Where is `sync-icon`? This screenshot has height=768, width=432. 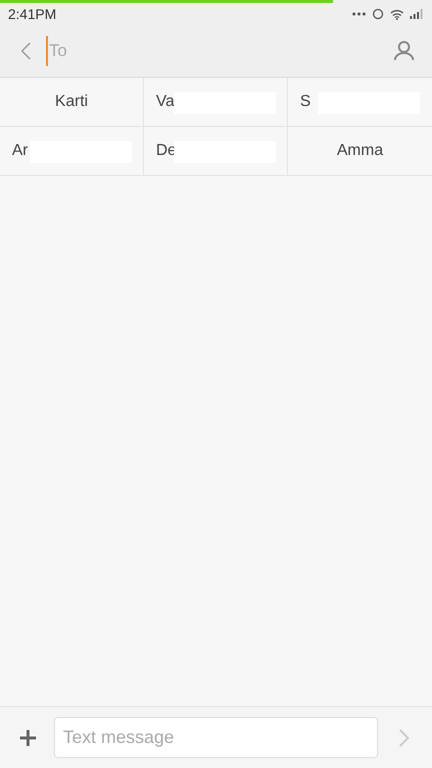
sync-icon is located at coordinates (378, 14).